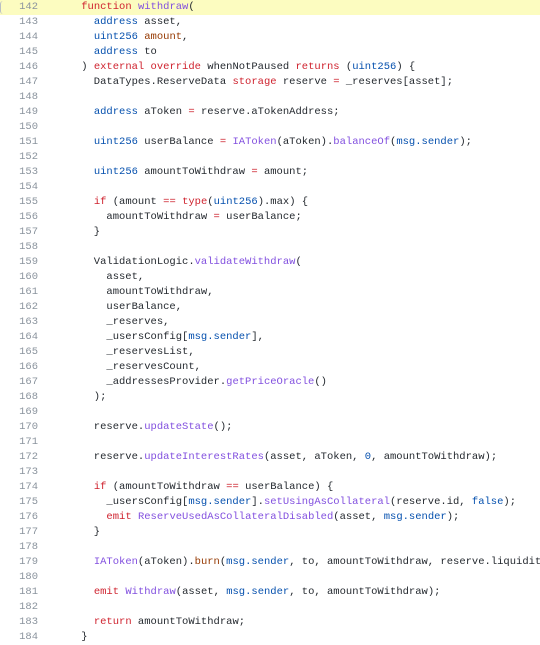 The height and width of the screenshot is (645, 540). Describe the element at coordinates (23, 262) in the screenshot. I see `line-number: 159` at that location.